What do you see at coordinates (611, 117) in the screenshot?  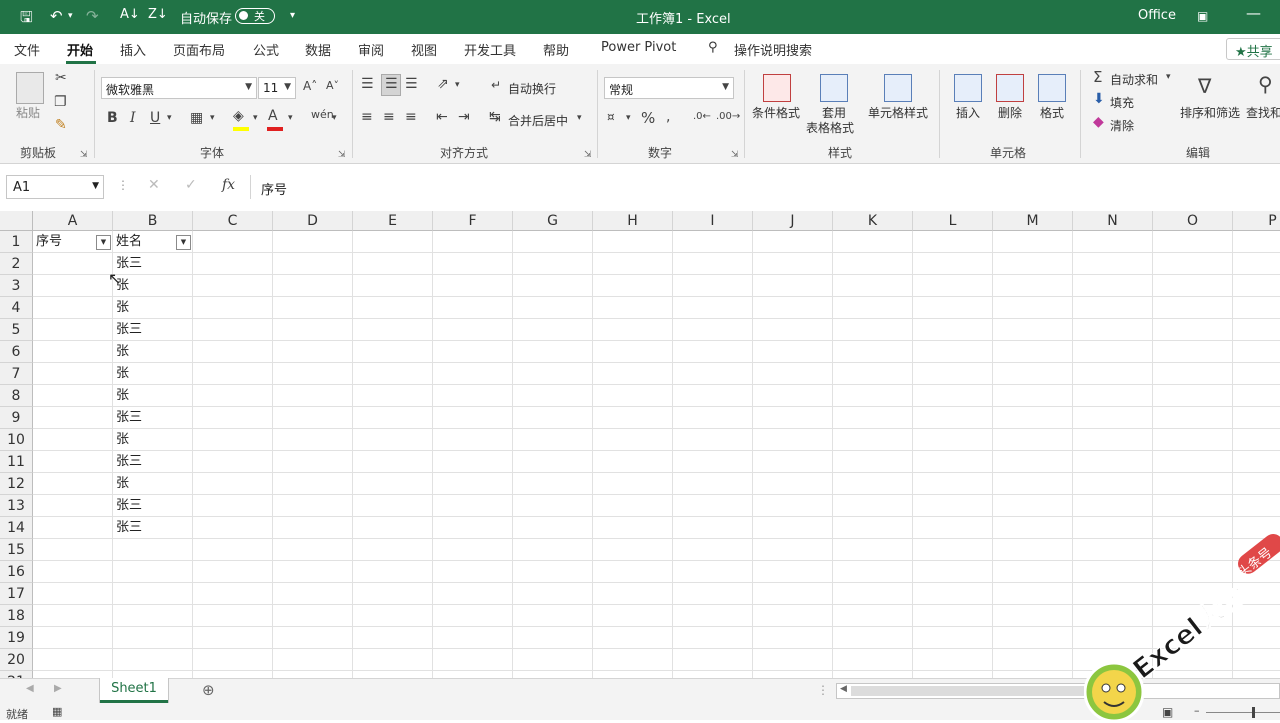 I see `currency-icon: ¤` at bounding box center [611, 117].